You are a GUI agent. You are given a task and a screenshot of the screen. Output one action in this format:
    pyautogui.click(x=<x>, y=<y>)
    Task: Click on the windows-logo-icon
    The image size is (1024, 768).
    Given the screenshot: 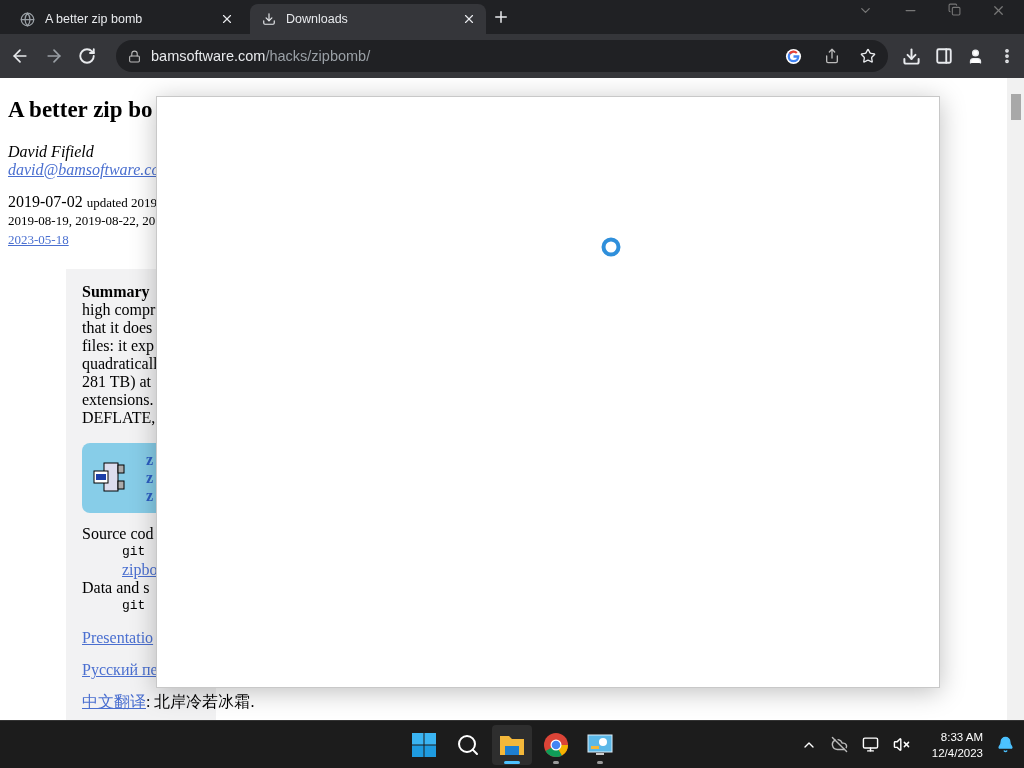 What is the action you would take?
    pyautogui.click(x=424, y=744)
    